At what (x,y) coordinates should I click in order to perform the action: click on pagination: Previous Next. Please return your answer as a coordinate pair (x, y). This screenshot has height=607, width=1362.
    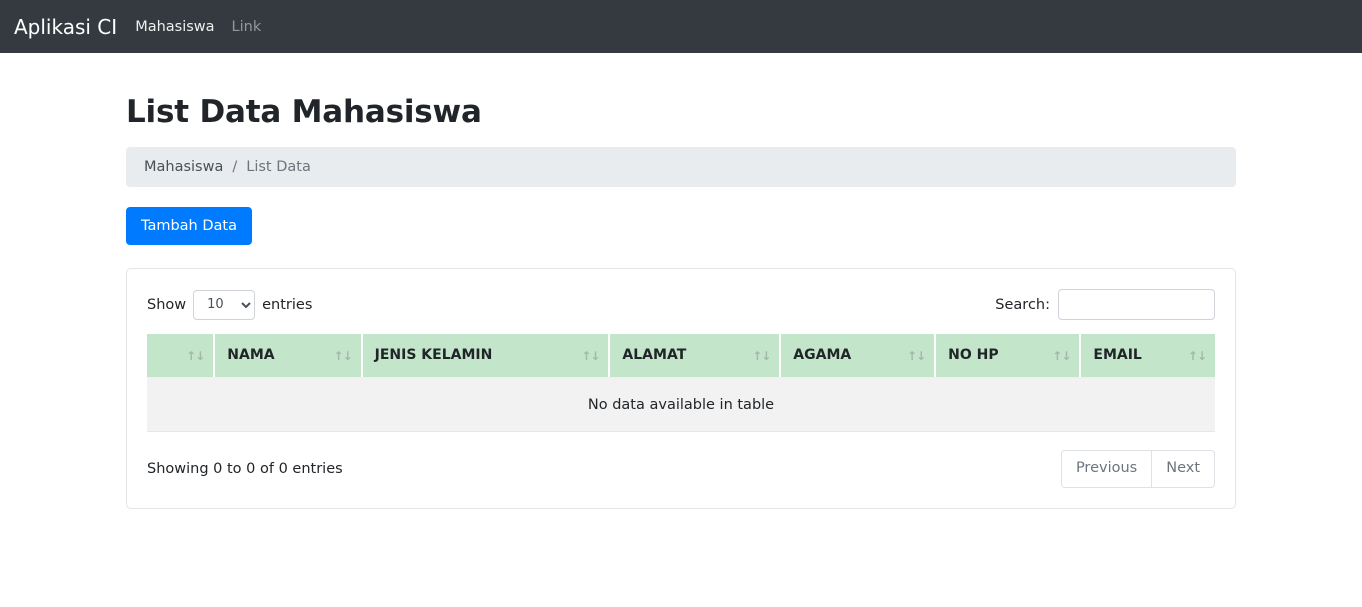
    Looking at the image, I should click on (1137, 469).